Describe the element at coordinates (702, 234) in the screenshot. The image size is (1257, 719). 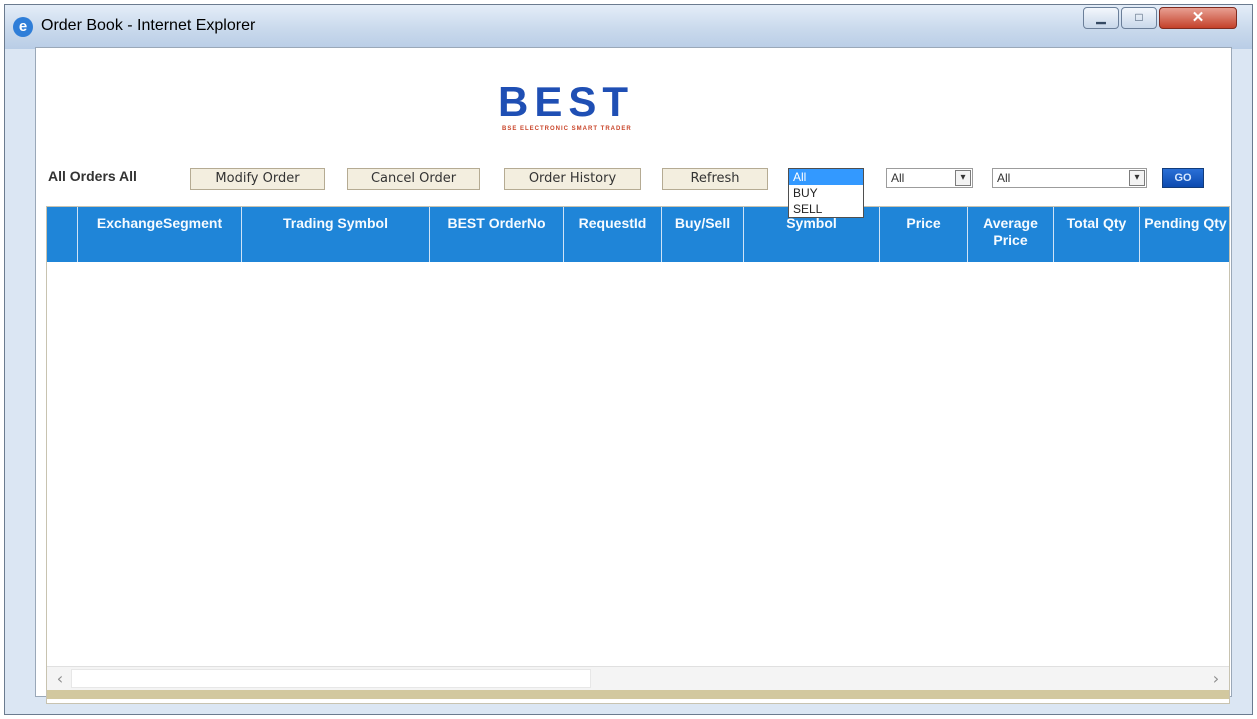
I see `header-buy-sell: Buy/Sell` at that location.